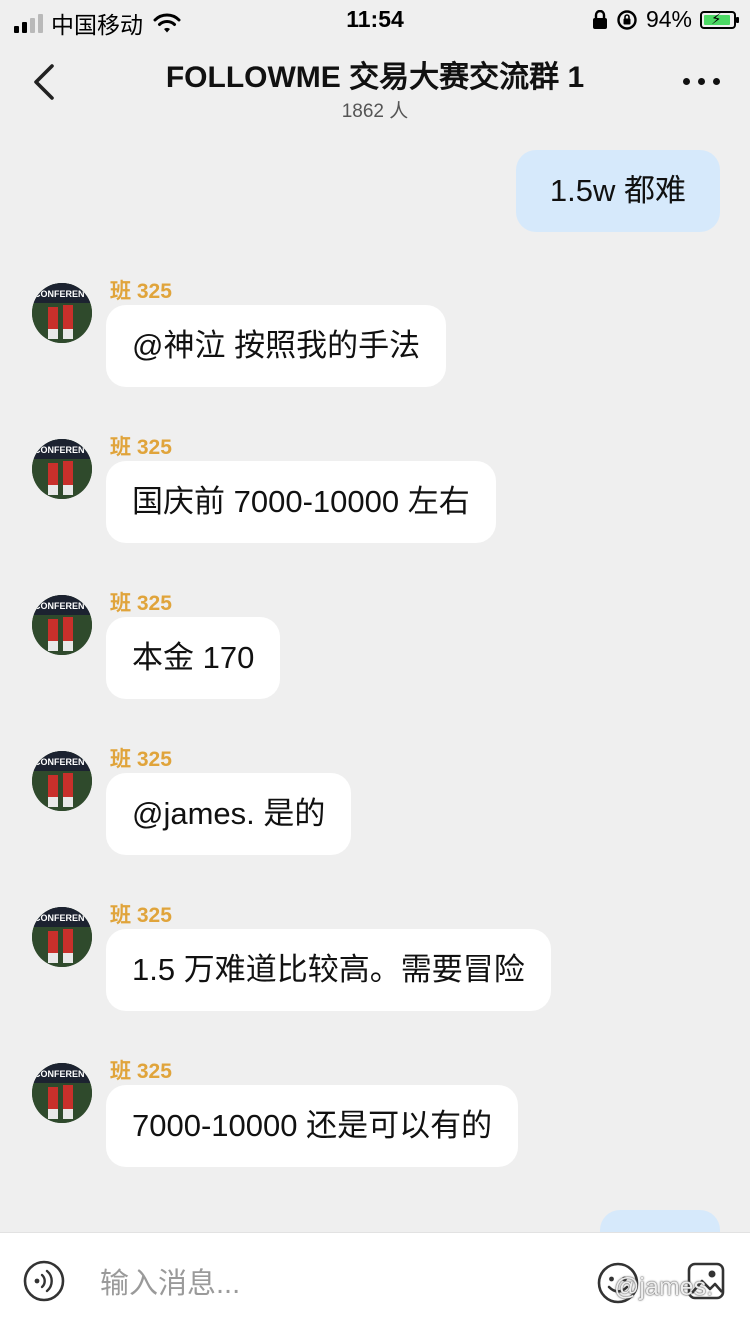 The width and height of the screenshot is (750, 1335). I want to click on rotation-lock-icon, so click(627, 19).